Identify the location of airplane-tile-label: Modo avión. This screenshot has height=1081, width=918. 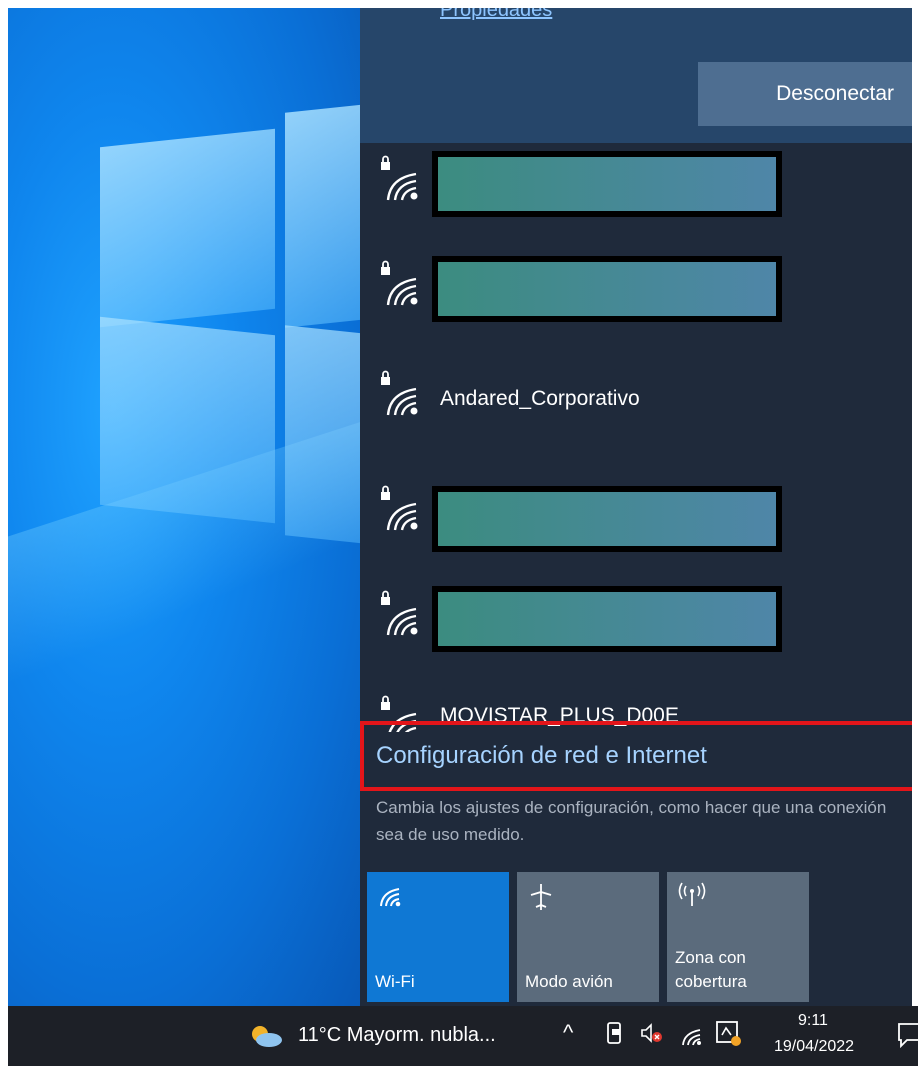
(569, 981).